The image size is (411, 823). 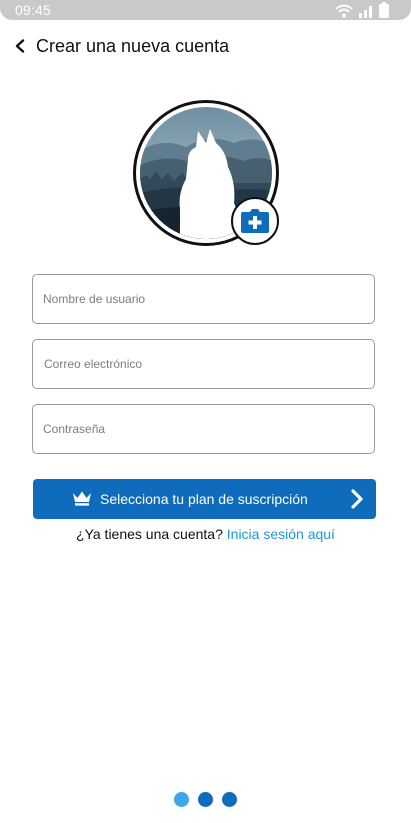 What do you see at coordinates (206, 173) in the screenshot?
I see `avatar-picker` at bounding box center [206, 173].